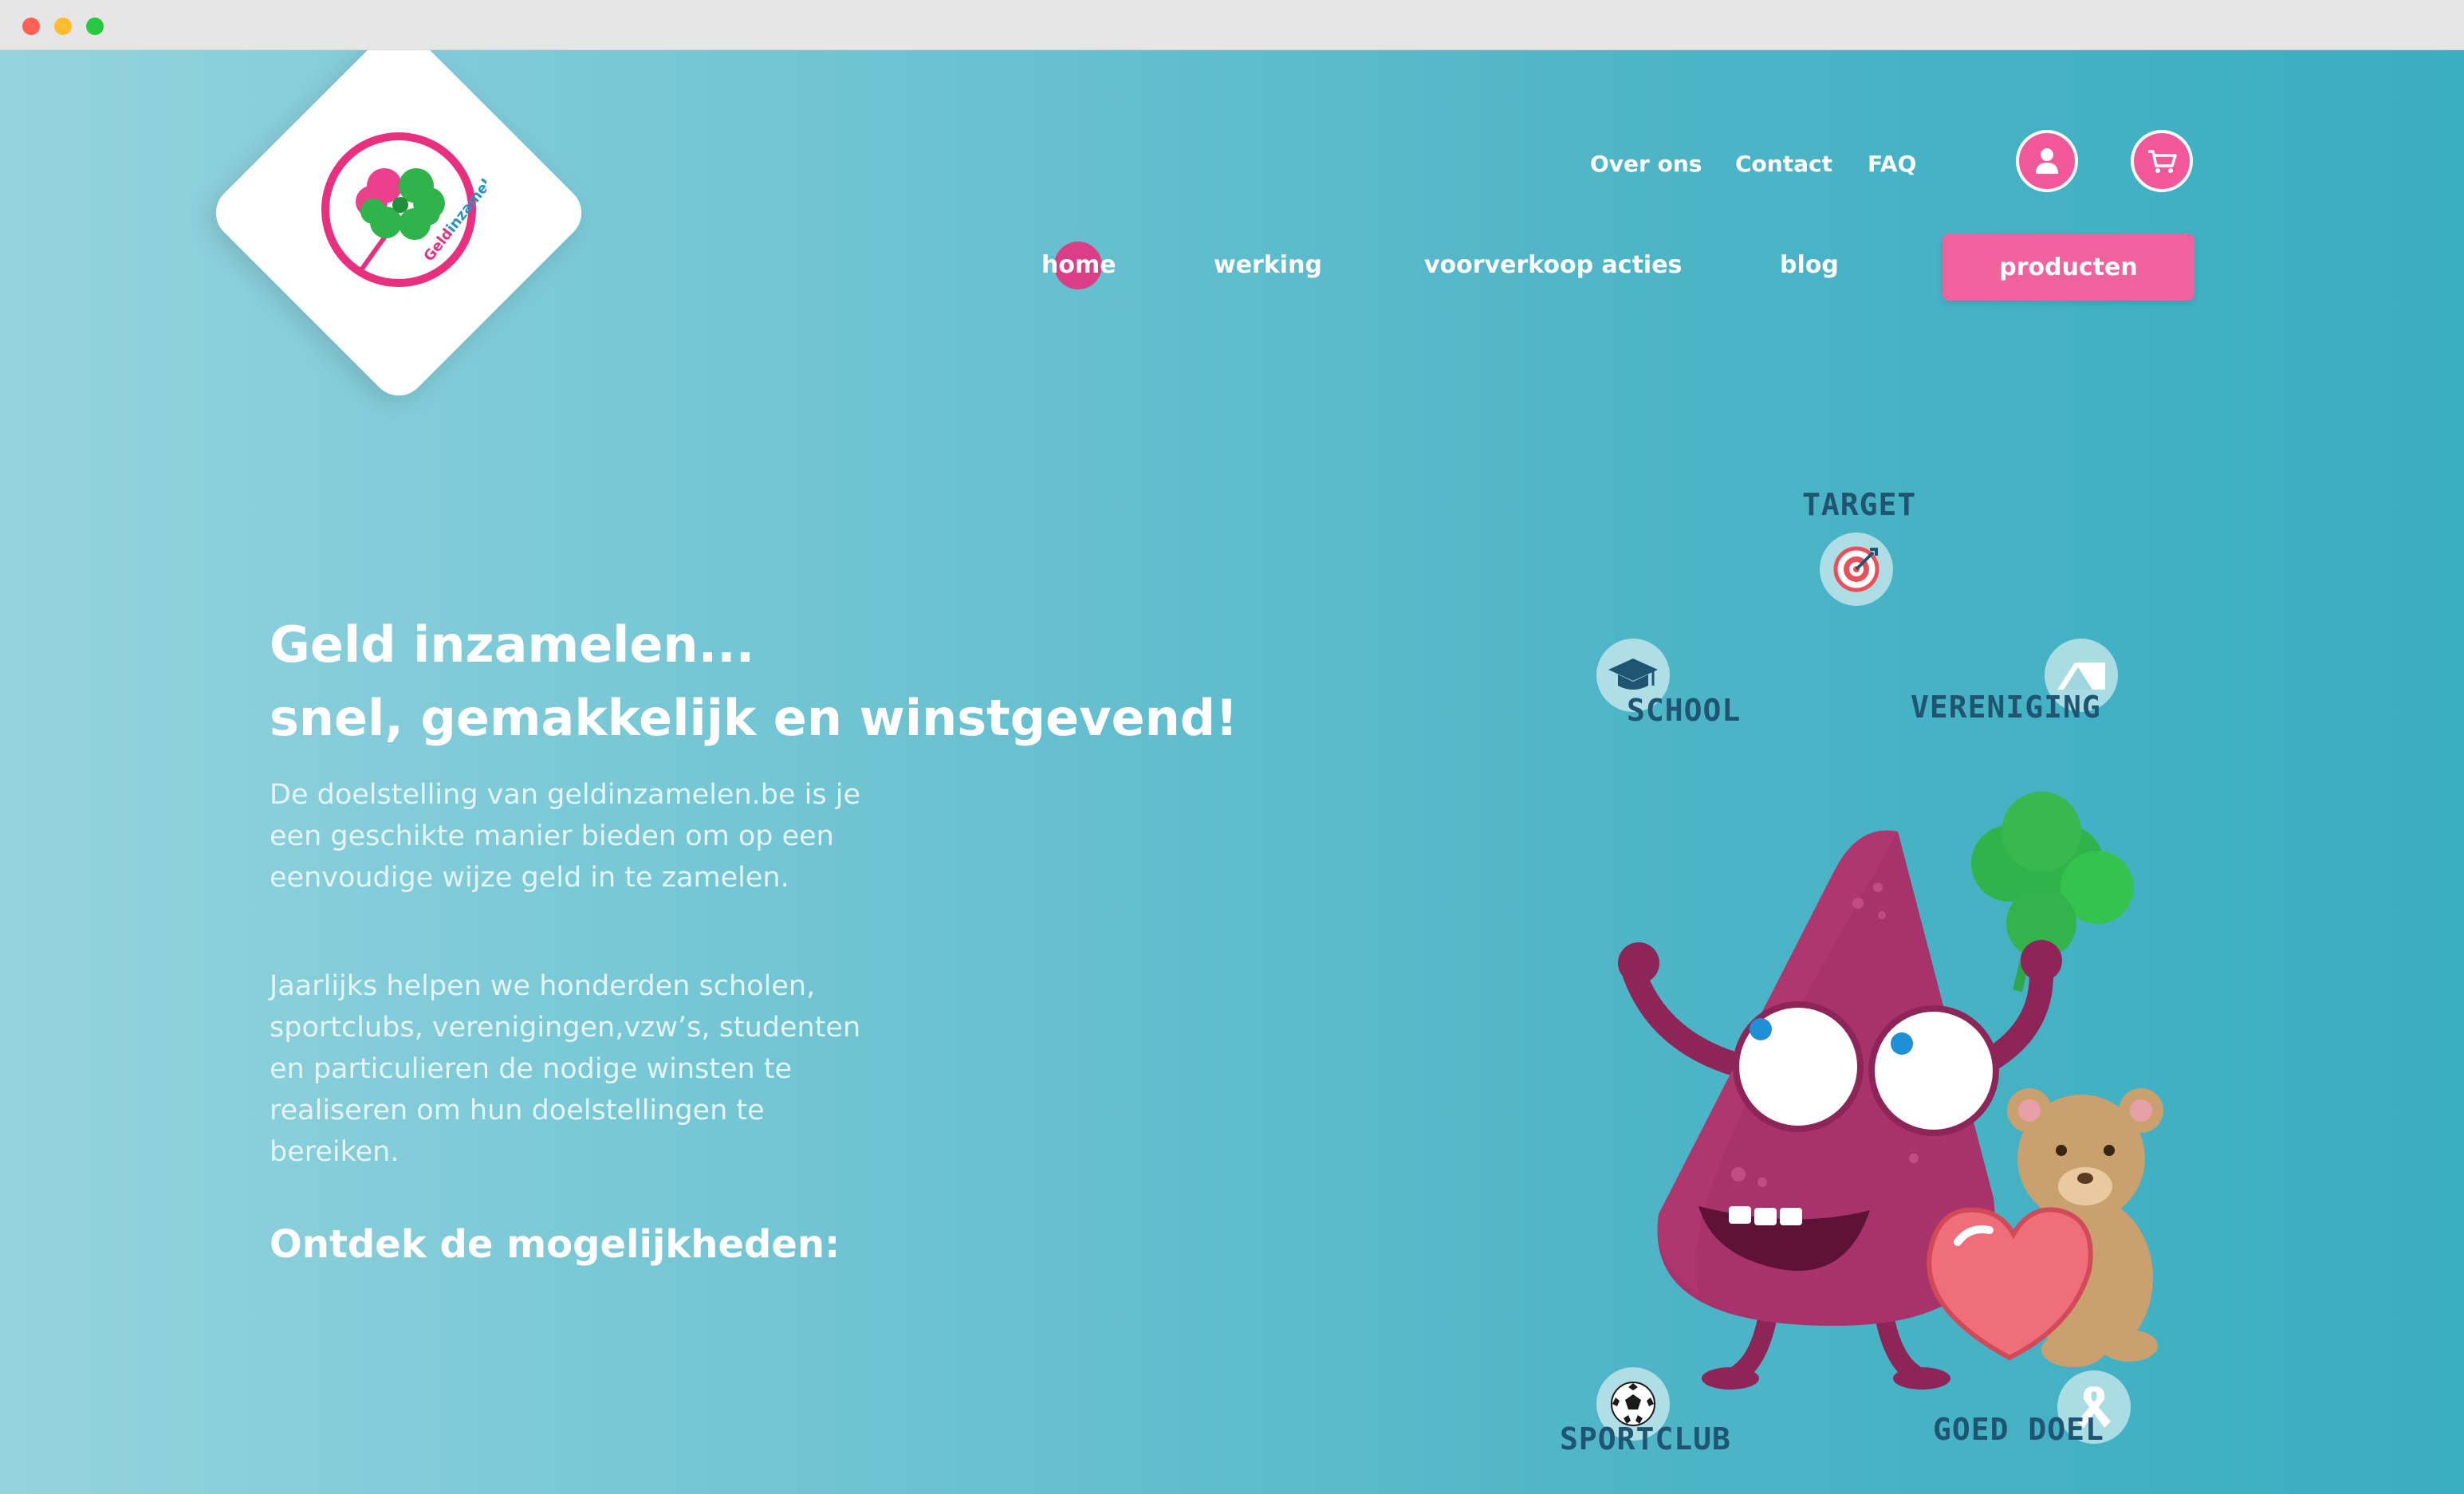 The width and height of the screenshot is (2464, 1494). I want to click on user-icon, so click(2047, 161).